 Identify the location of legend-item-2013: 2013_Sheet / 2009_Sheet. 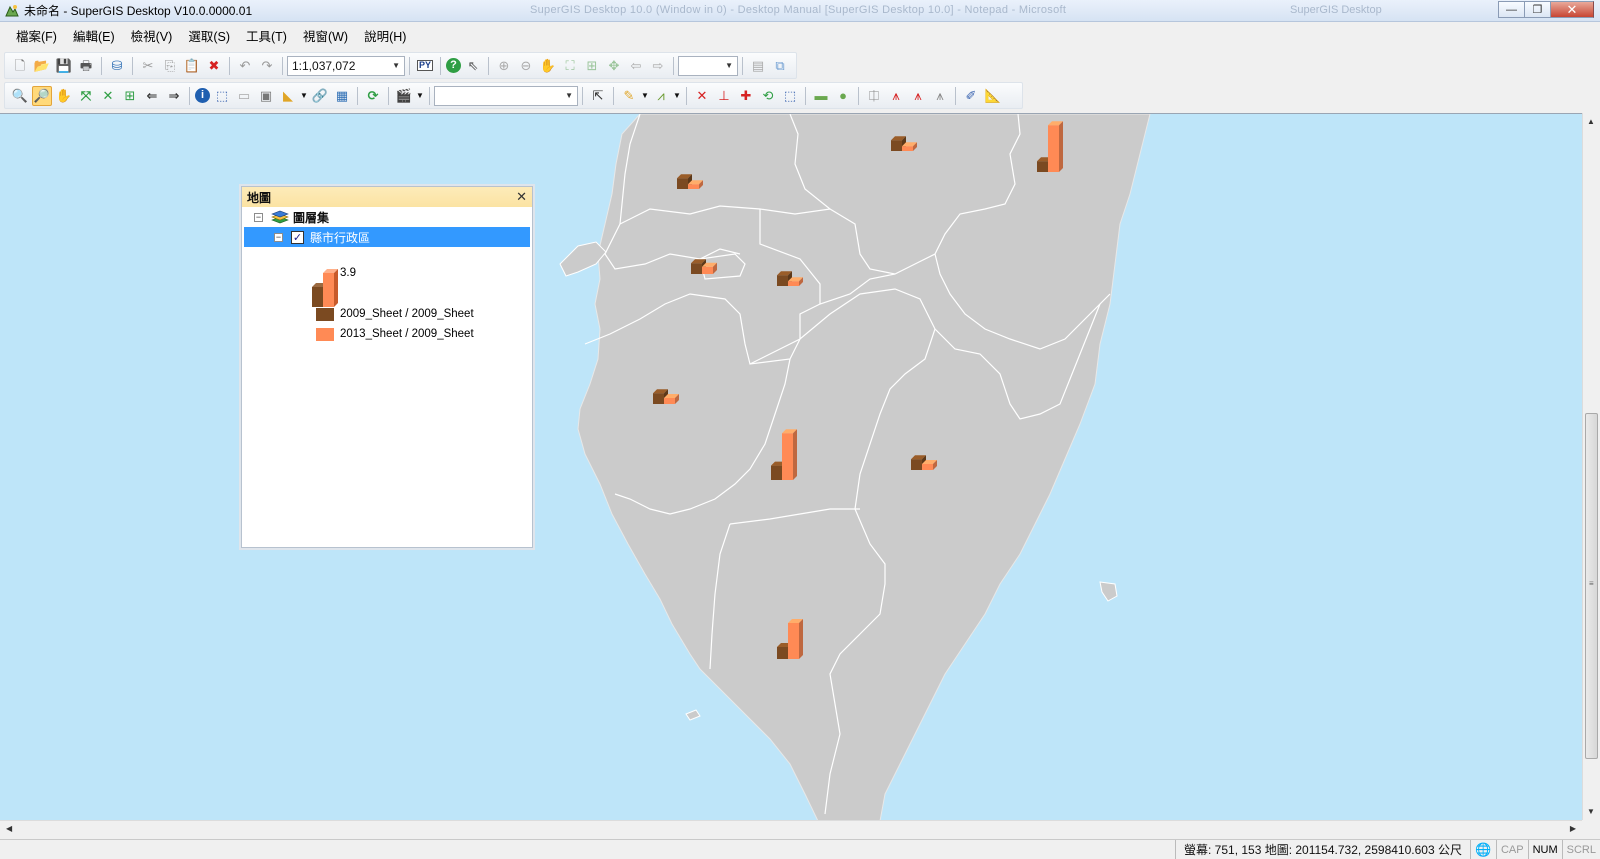
(395, 334).